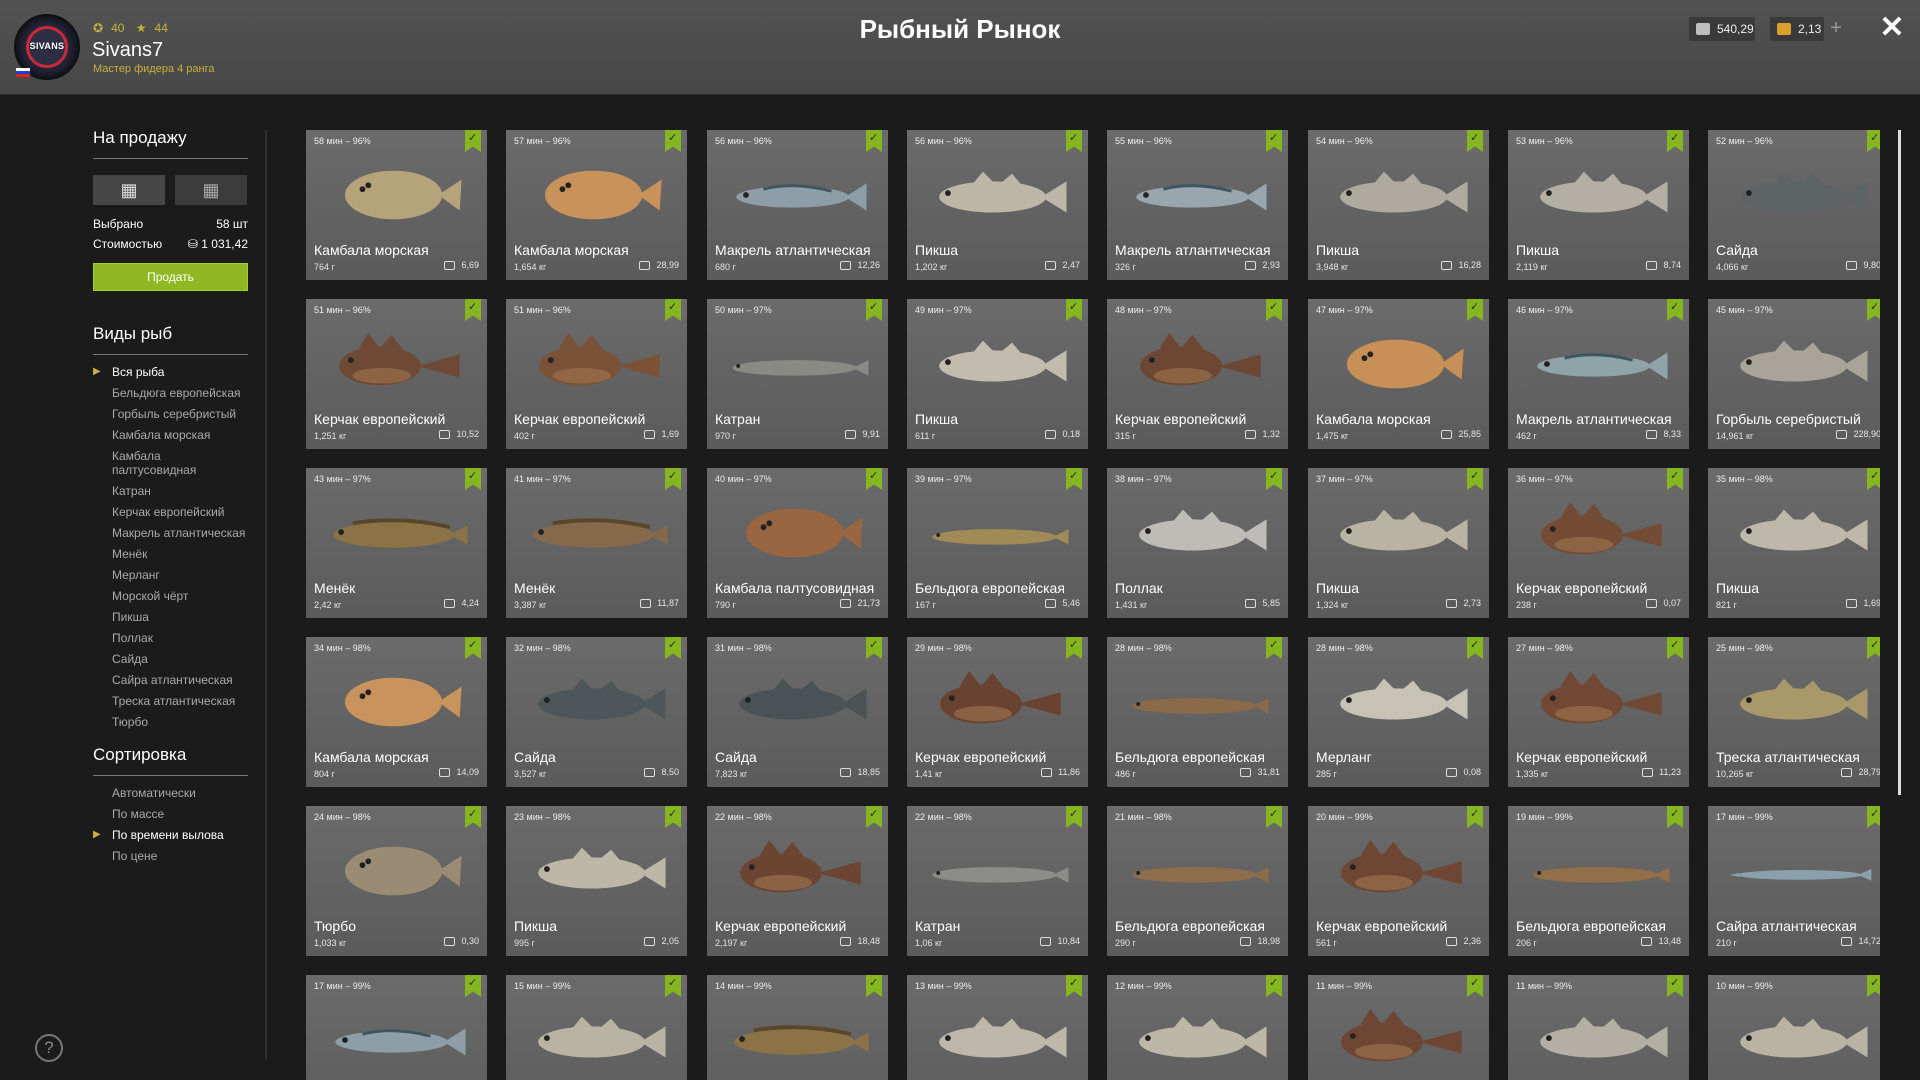 This screenshot has width=1920, height=1080. I want to click on fish-card: 34 мин – 98% Камбала морская 804 г 14,09, so click(396, 712).